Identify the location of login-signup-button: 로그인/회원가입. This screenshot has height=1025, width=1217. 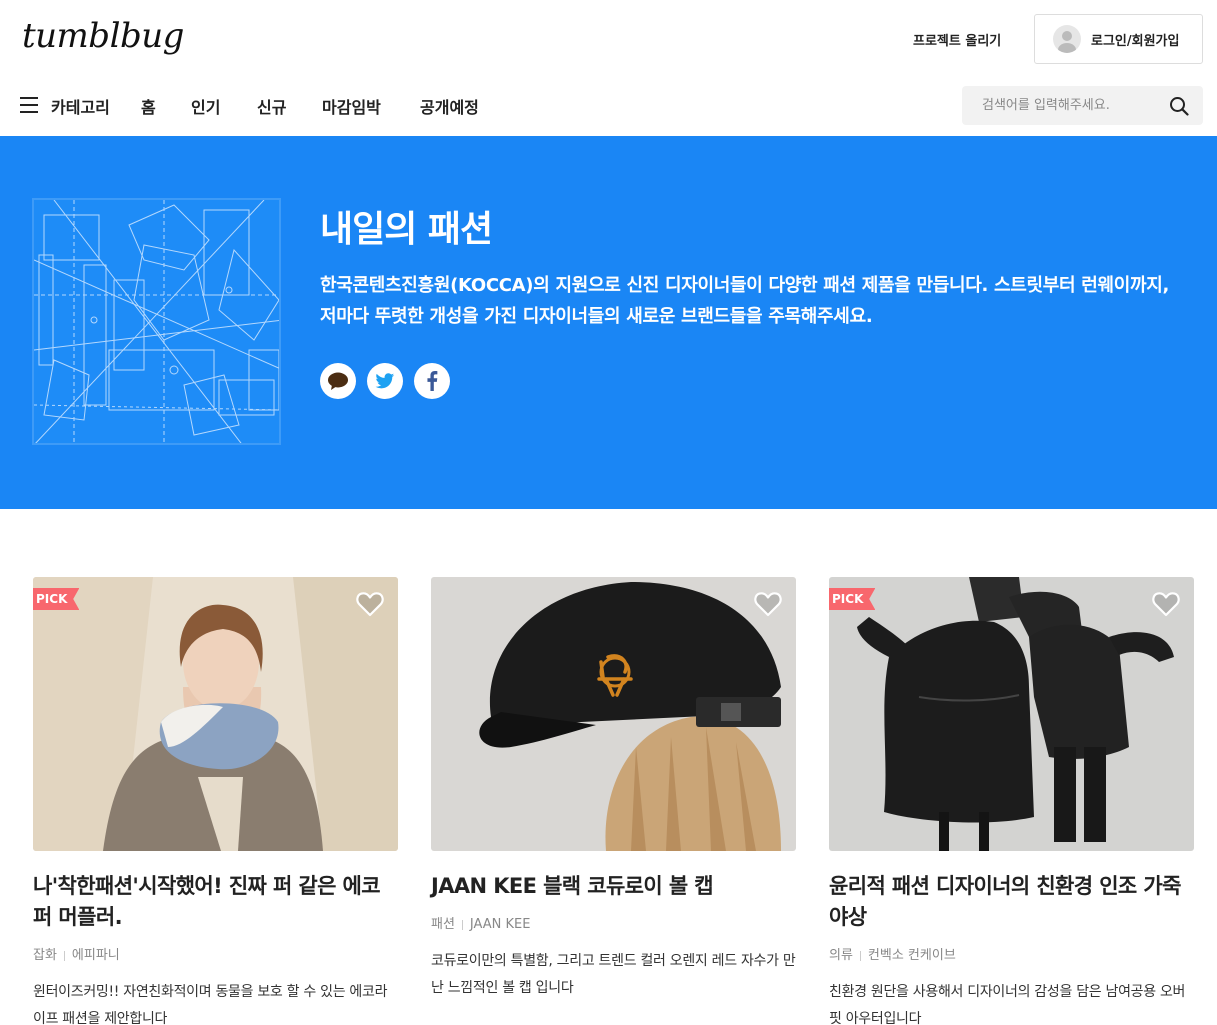
(1118, 39).